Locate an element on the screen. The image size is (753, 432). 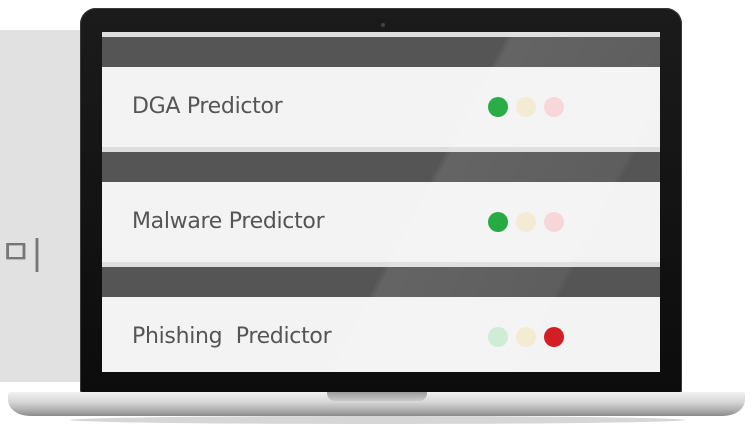
laptop-lid-notch is located at coordinates (377, 396).